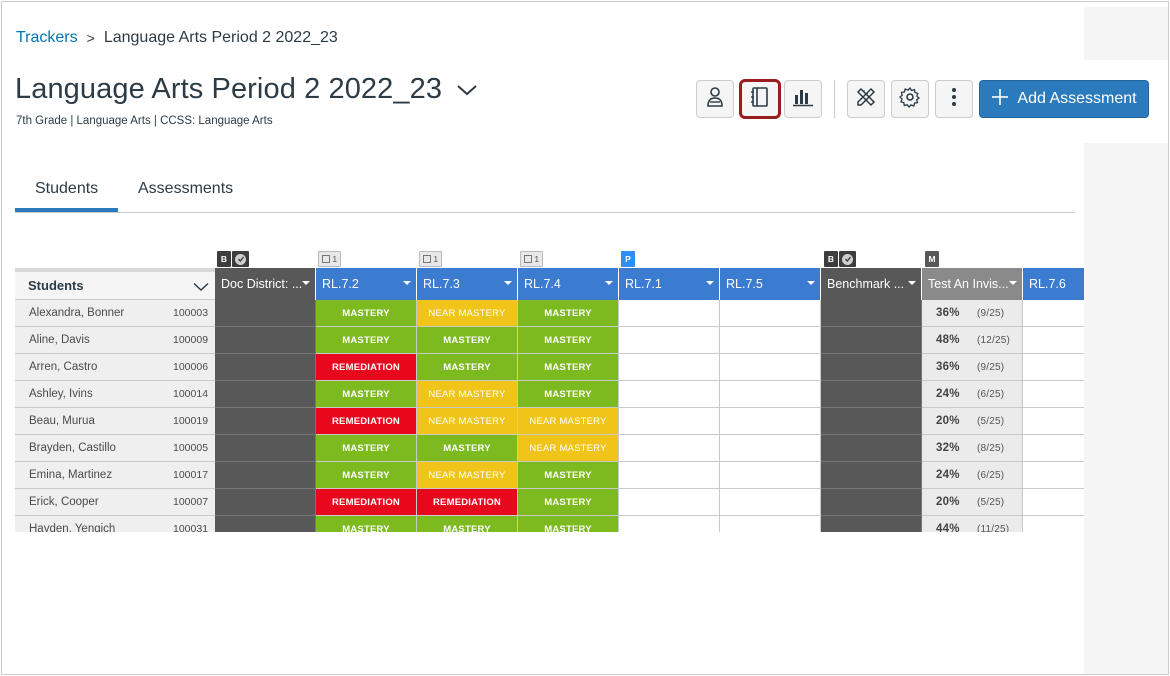 Image resolution: width=1170 pixels, height=676 pixels. What do you see at coordinates (185, 189) in the screenshot?
I see `tab-assessments: Assessments` at bounding box center [185, 189].